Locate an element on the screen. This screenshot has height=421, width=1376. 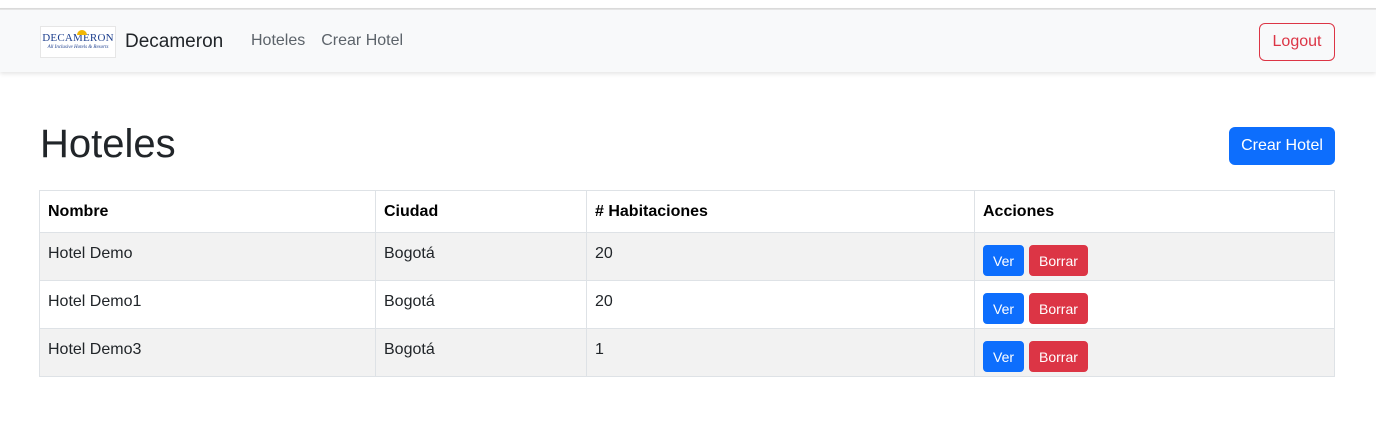
nav-links: Hoteles Crear Hotel is located at coordinates (327, 41).